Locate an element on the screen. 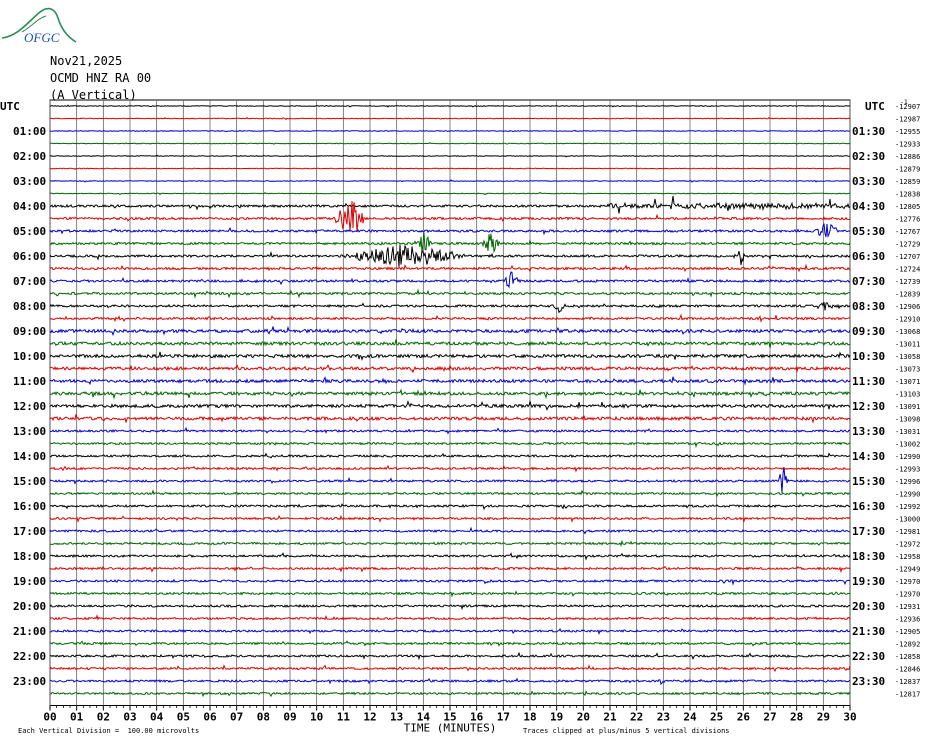 The image size is (930, 744). trace-offset-label: -12949 is located at coordinates (907, 570).